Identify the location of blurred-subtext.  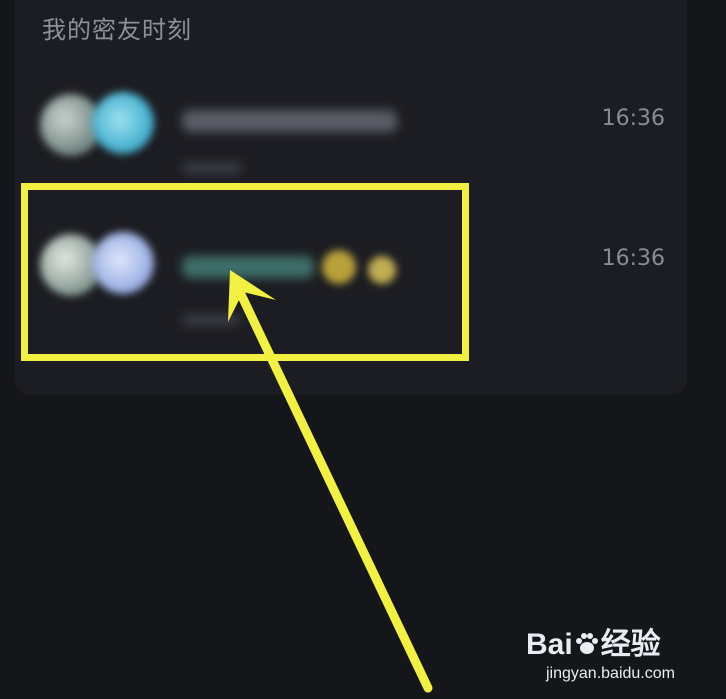
(212, 168).